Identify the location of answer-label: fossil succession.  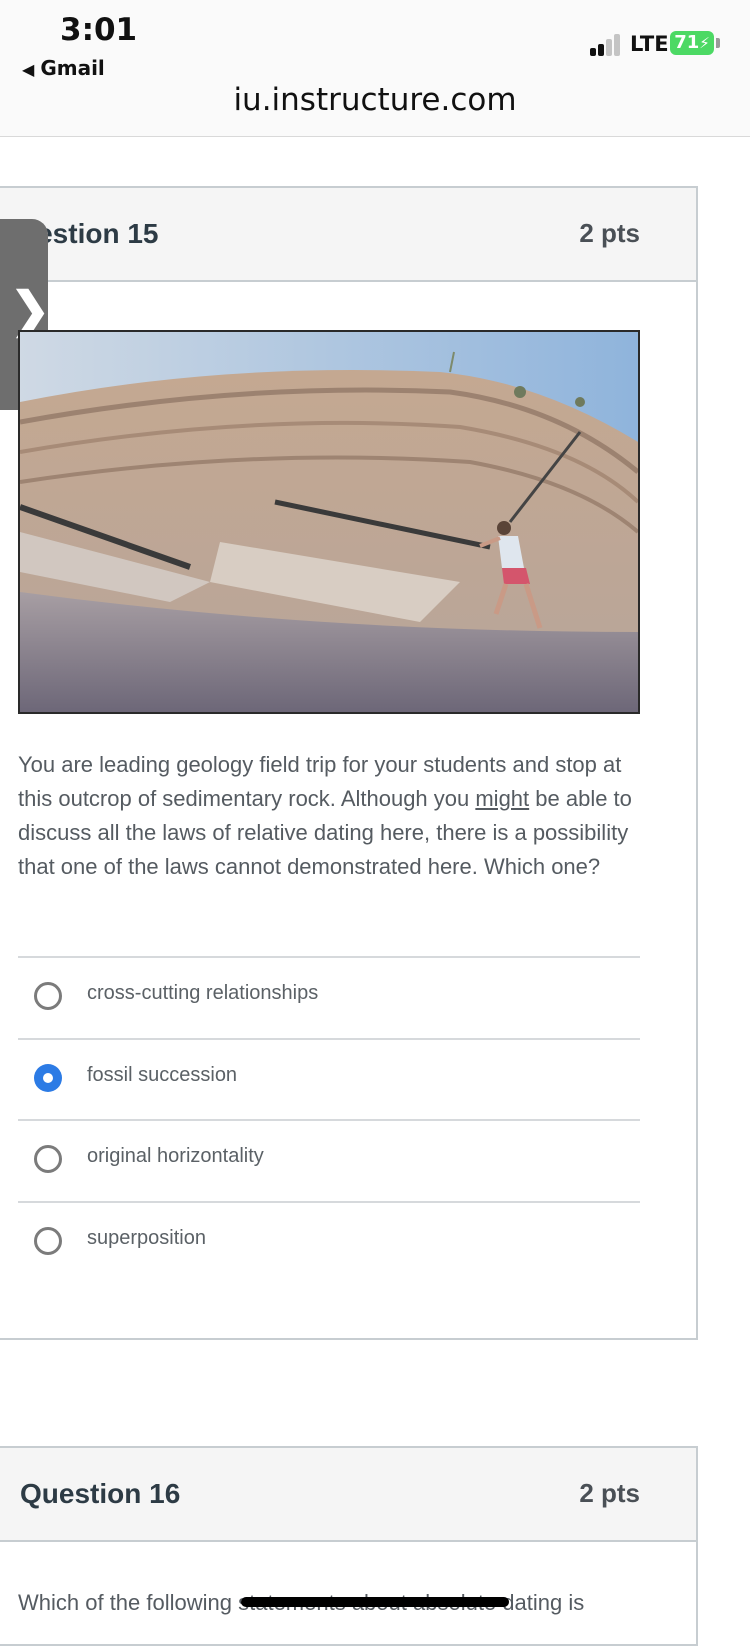
(162, 1075).